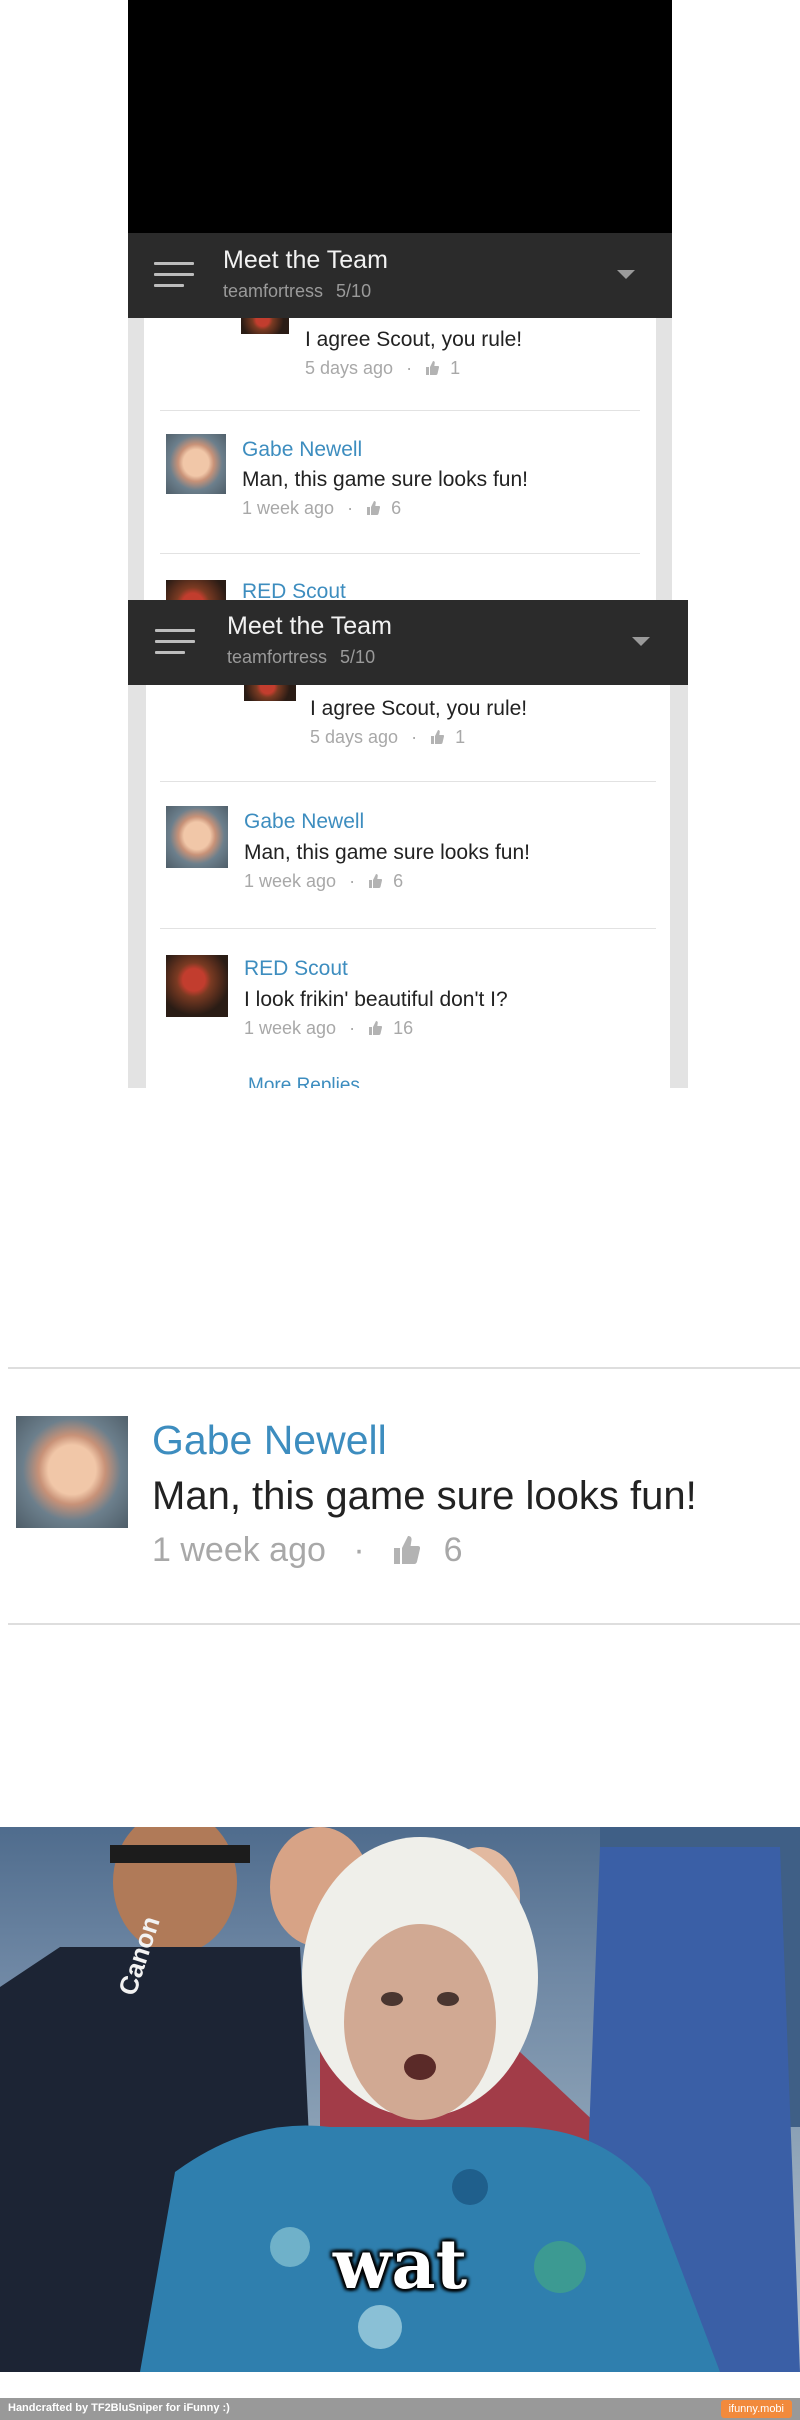  What do you see at coordinates (376, 999) in the screenshot?
I see `comment-text: I look frikin' beautiful don't I?` at bounding box center [376, 999].